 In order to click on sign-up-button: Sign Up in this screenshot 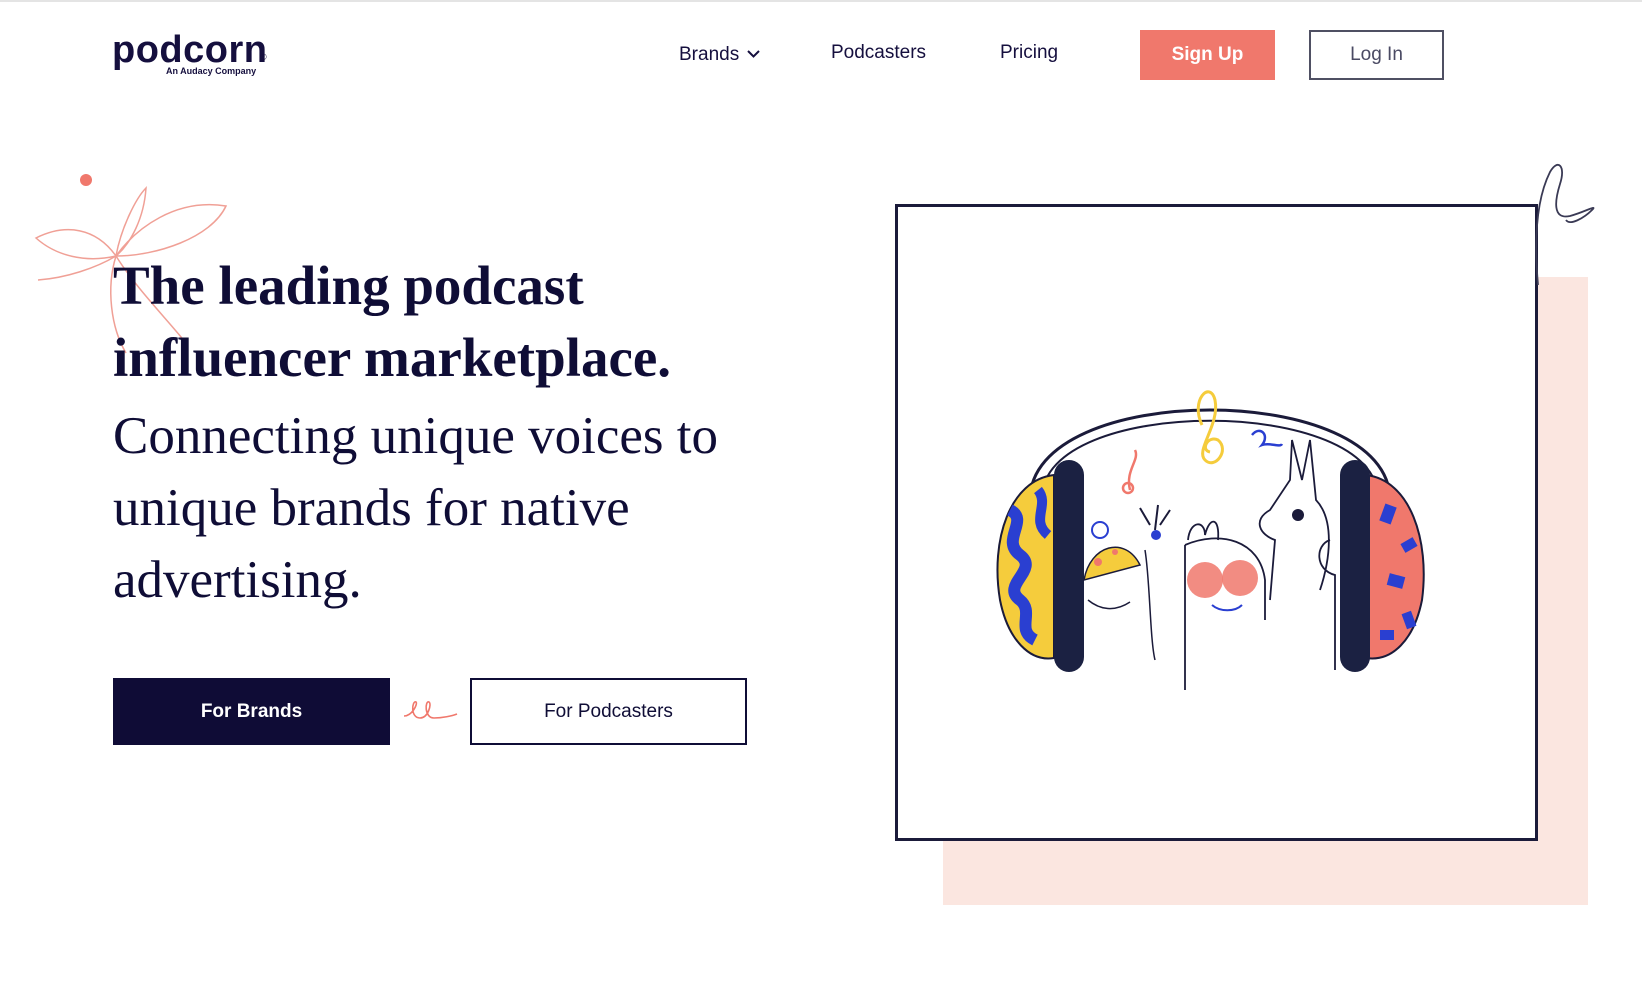, I will do `click(1207, 55)`.